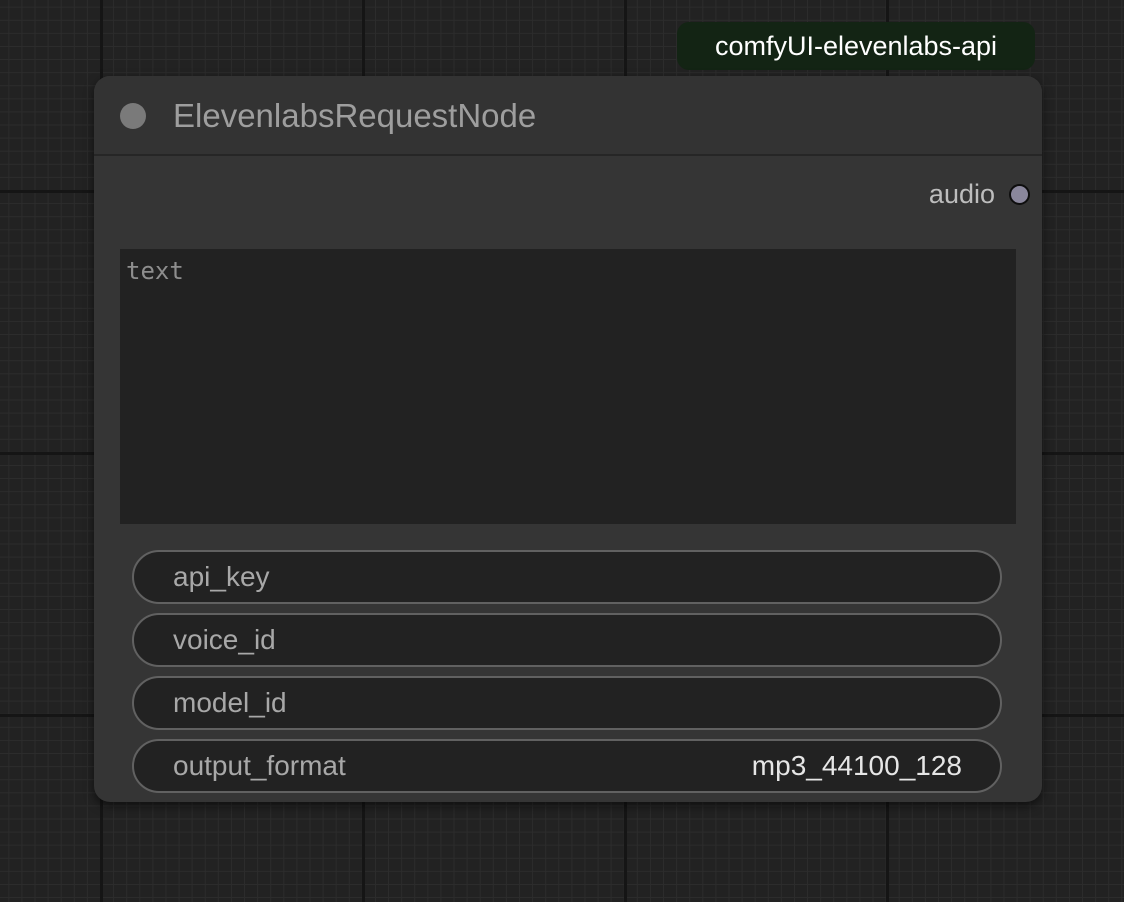 The image size is (1124, 902). What do you see at coordinates (856, 765) in the screenshot?
I see `output-format-value: mp3_44100_128` at bounding box center [856, 765].